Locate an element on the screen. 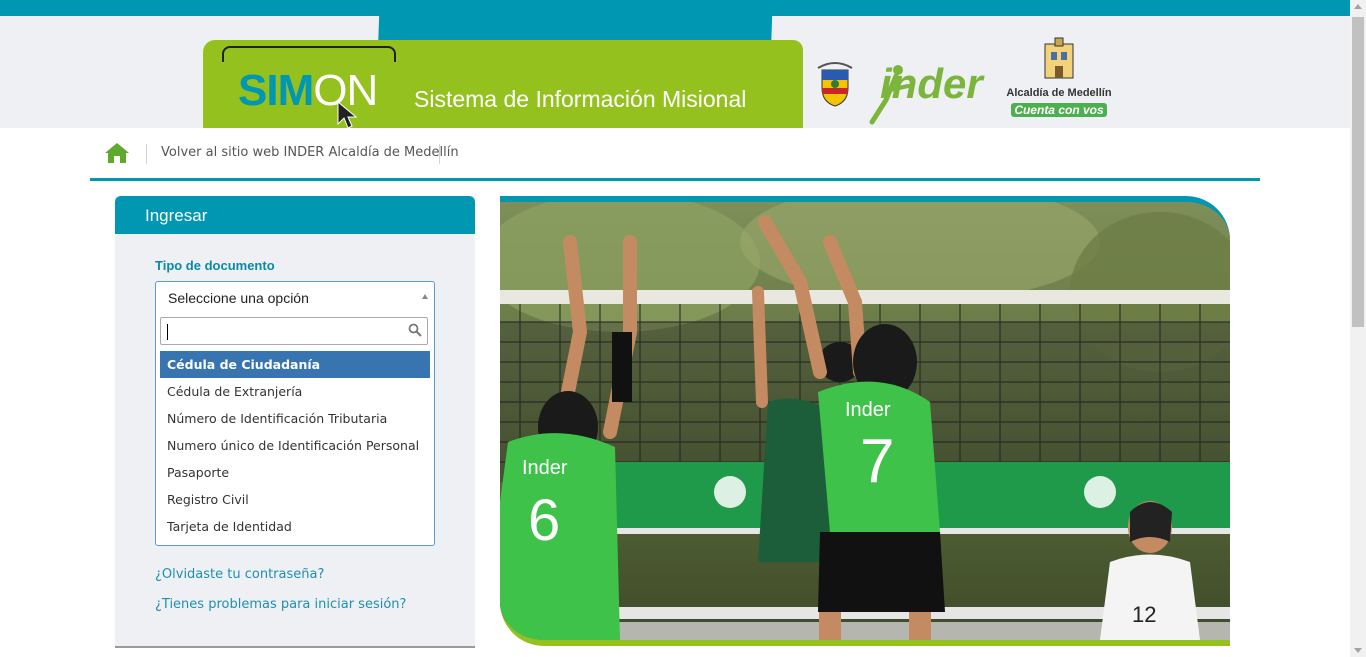  simon-logo-part1: SIM is located at coordinates (276, 90).